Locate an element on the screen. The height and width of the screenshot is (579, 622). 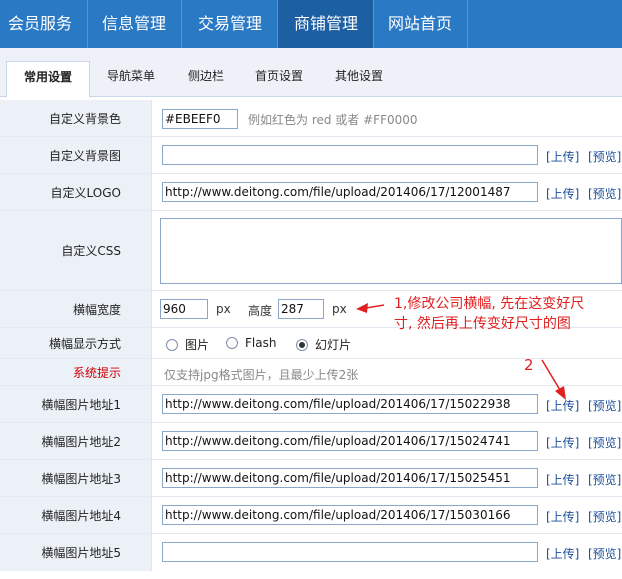
banner-4-preview-link: [预览] is located at coordinates (604, 516).